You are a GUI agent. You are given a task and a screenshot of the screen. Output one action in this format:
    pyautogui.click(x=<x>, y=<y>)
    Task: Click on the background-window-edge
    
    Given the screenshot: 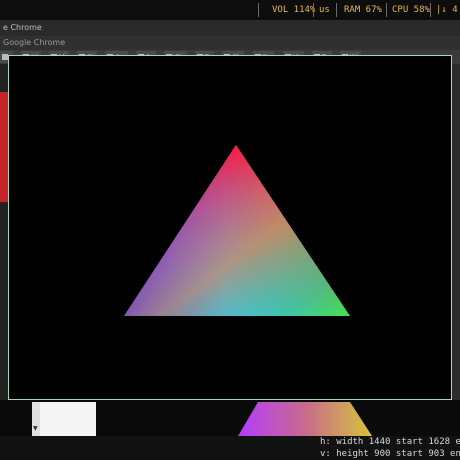 What is the action you would take?
    pyautogui.click(x=456, y=234)
    